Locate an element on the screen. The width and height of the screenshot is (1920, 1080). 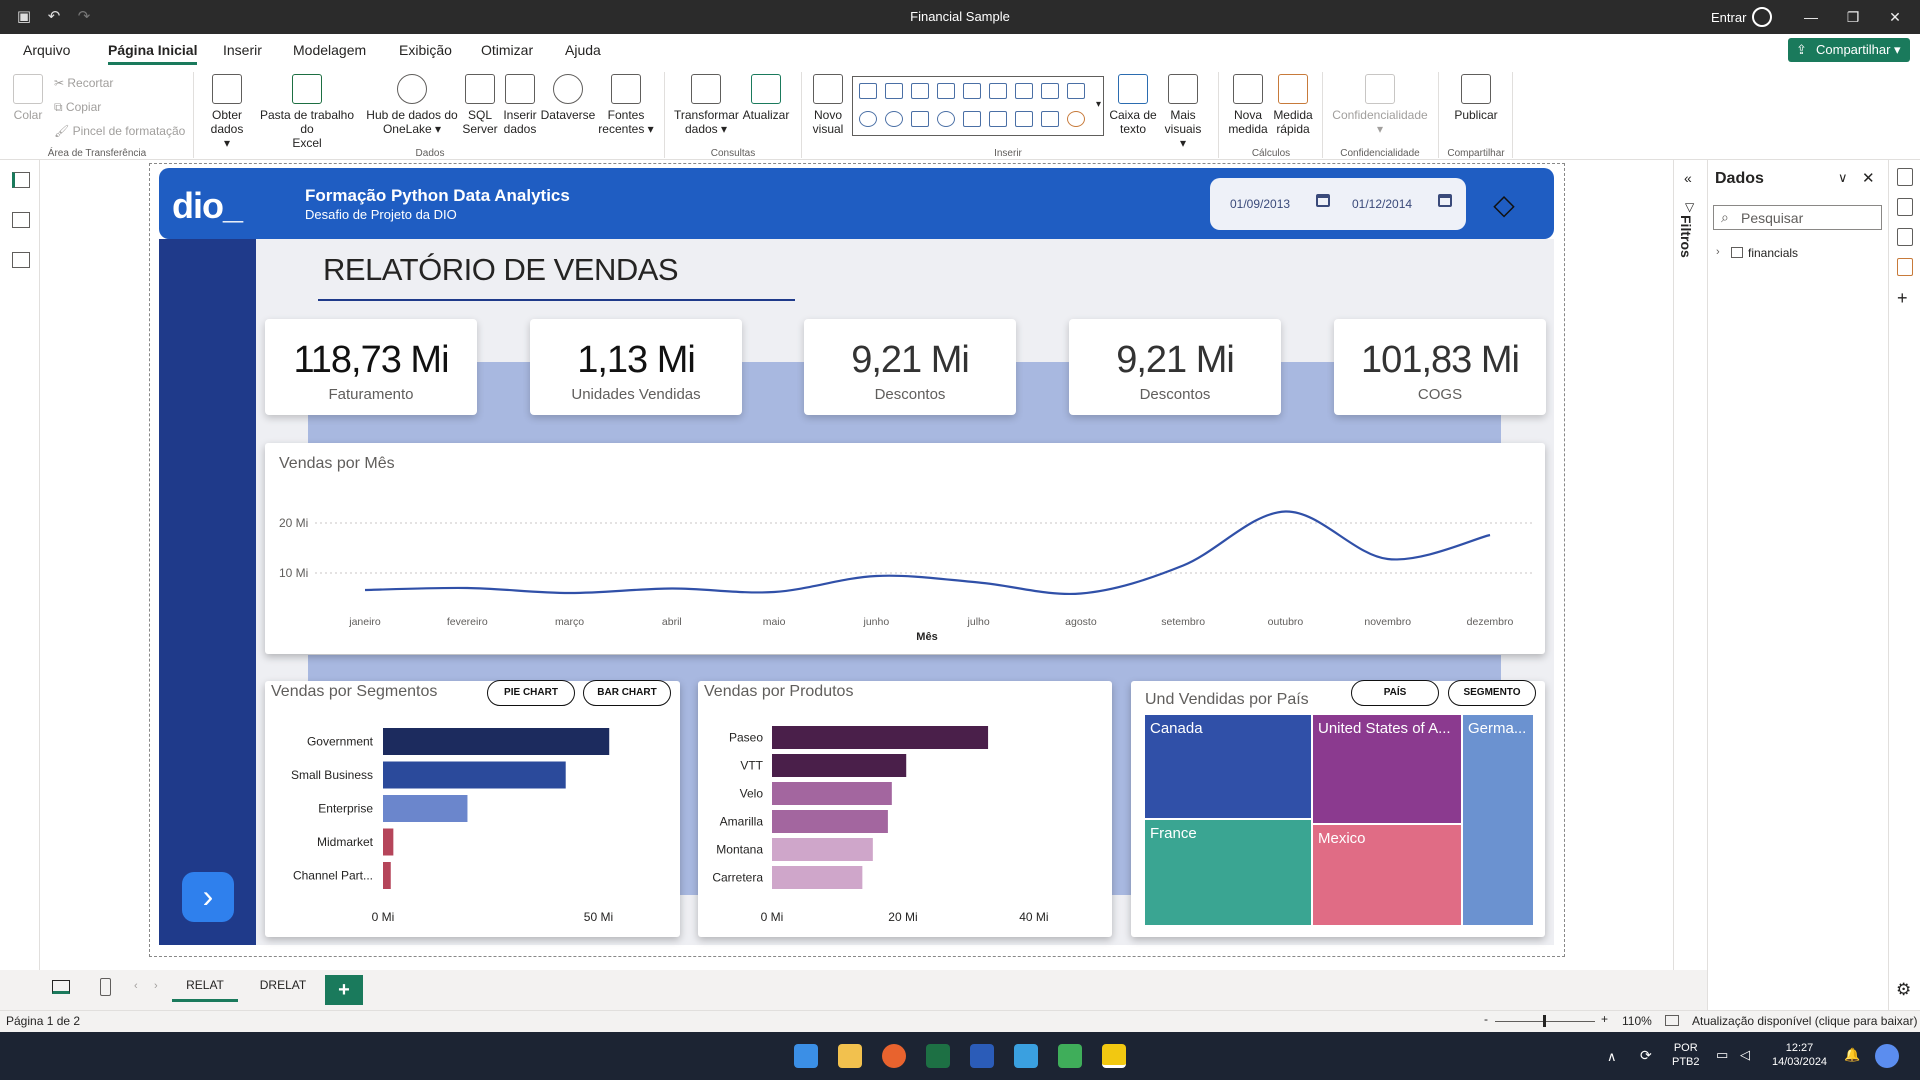
pie-chart-button: PIE CHART is located at coordinates (531, 693).